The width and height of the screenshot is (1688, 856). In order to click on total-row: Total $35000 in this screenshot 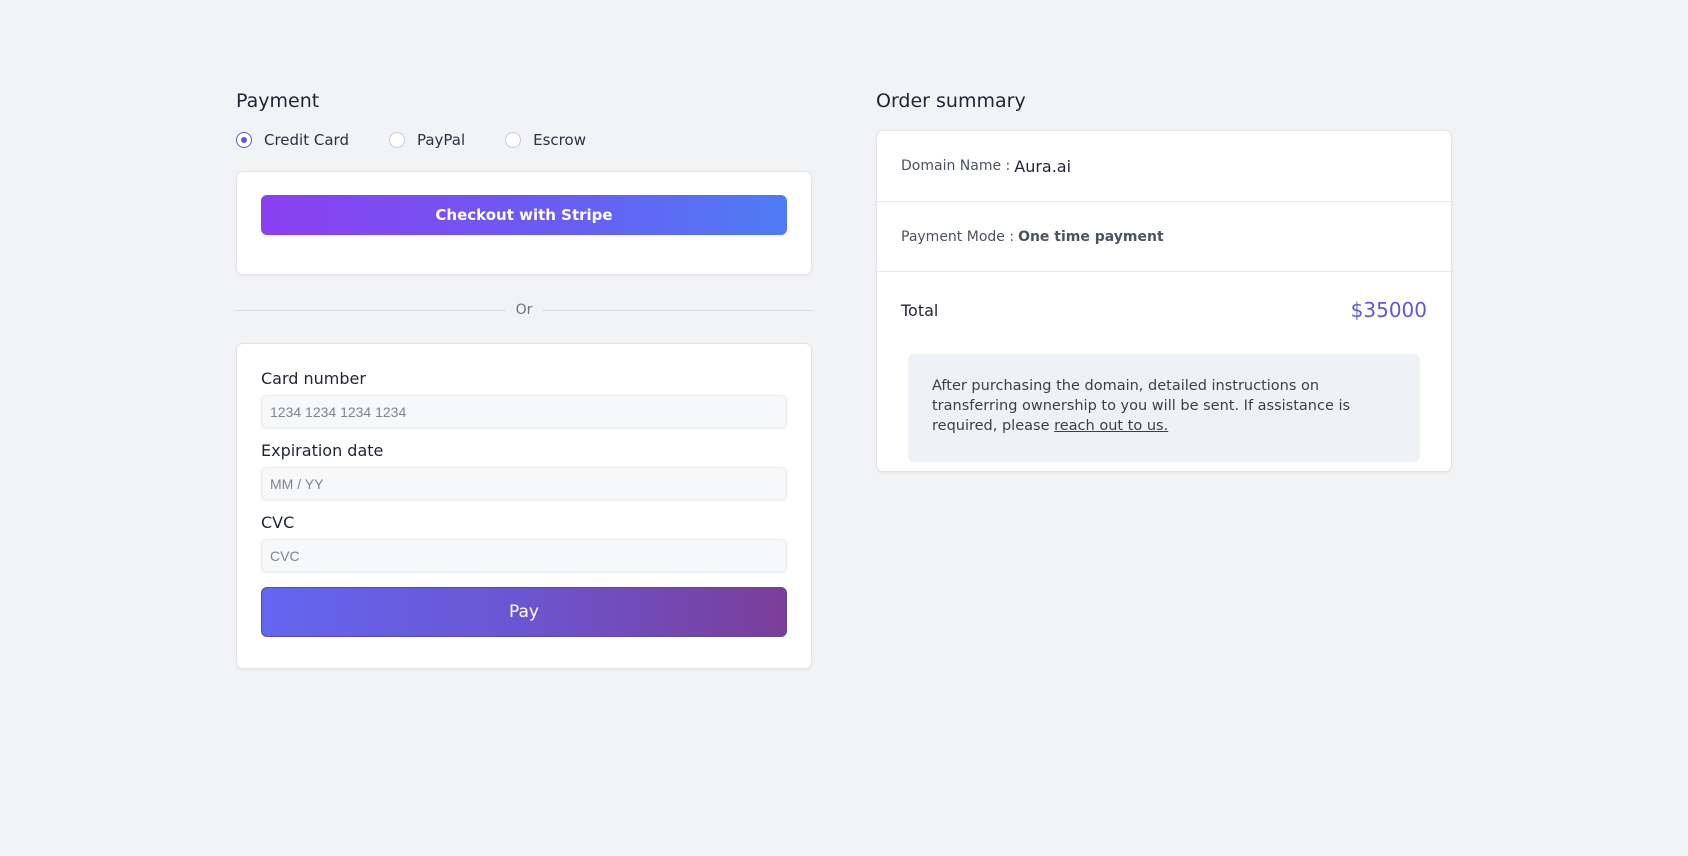, I will do `click(1164, 310)`.